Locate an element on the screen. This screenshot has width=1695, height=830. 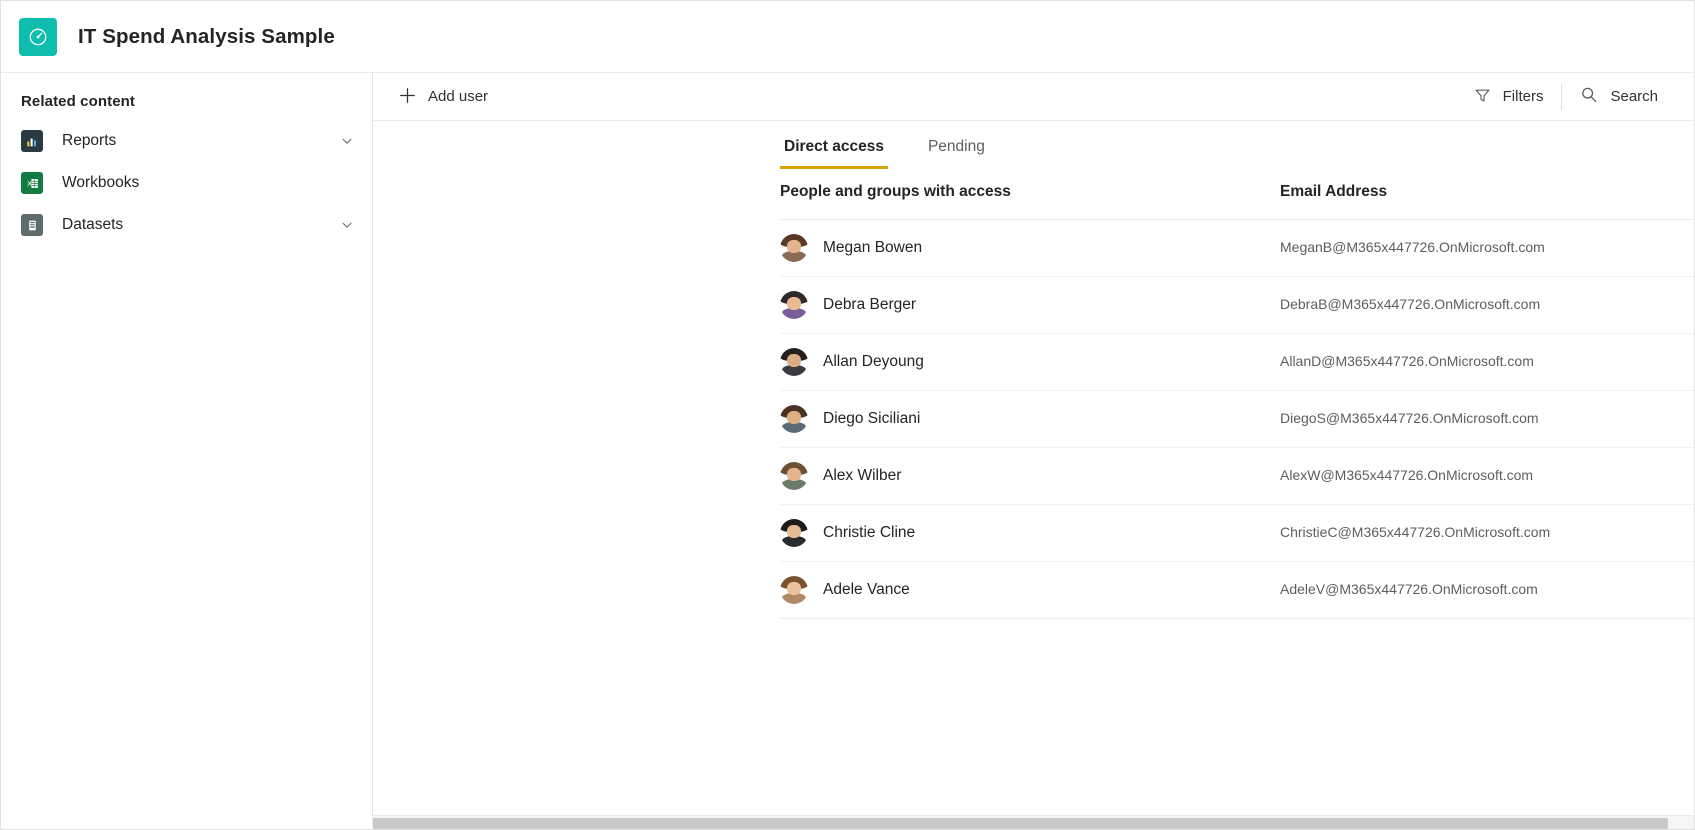
search-label: Search is located at coordinates (1634, 96).